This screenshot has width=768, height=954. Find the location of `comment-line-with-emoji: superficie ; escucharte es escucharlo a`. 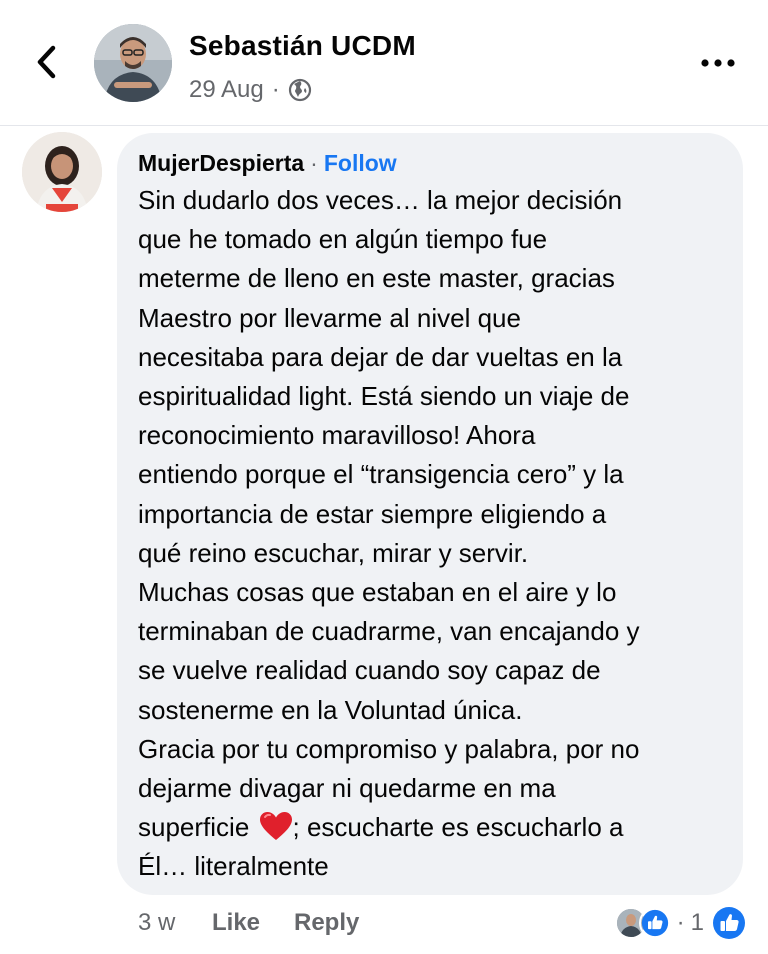

comment-line-with-emoji: superficie ; escucharte es escucharlo a is located at coordinates (430, 827).